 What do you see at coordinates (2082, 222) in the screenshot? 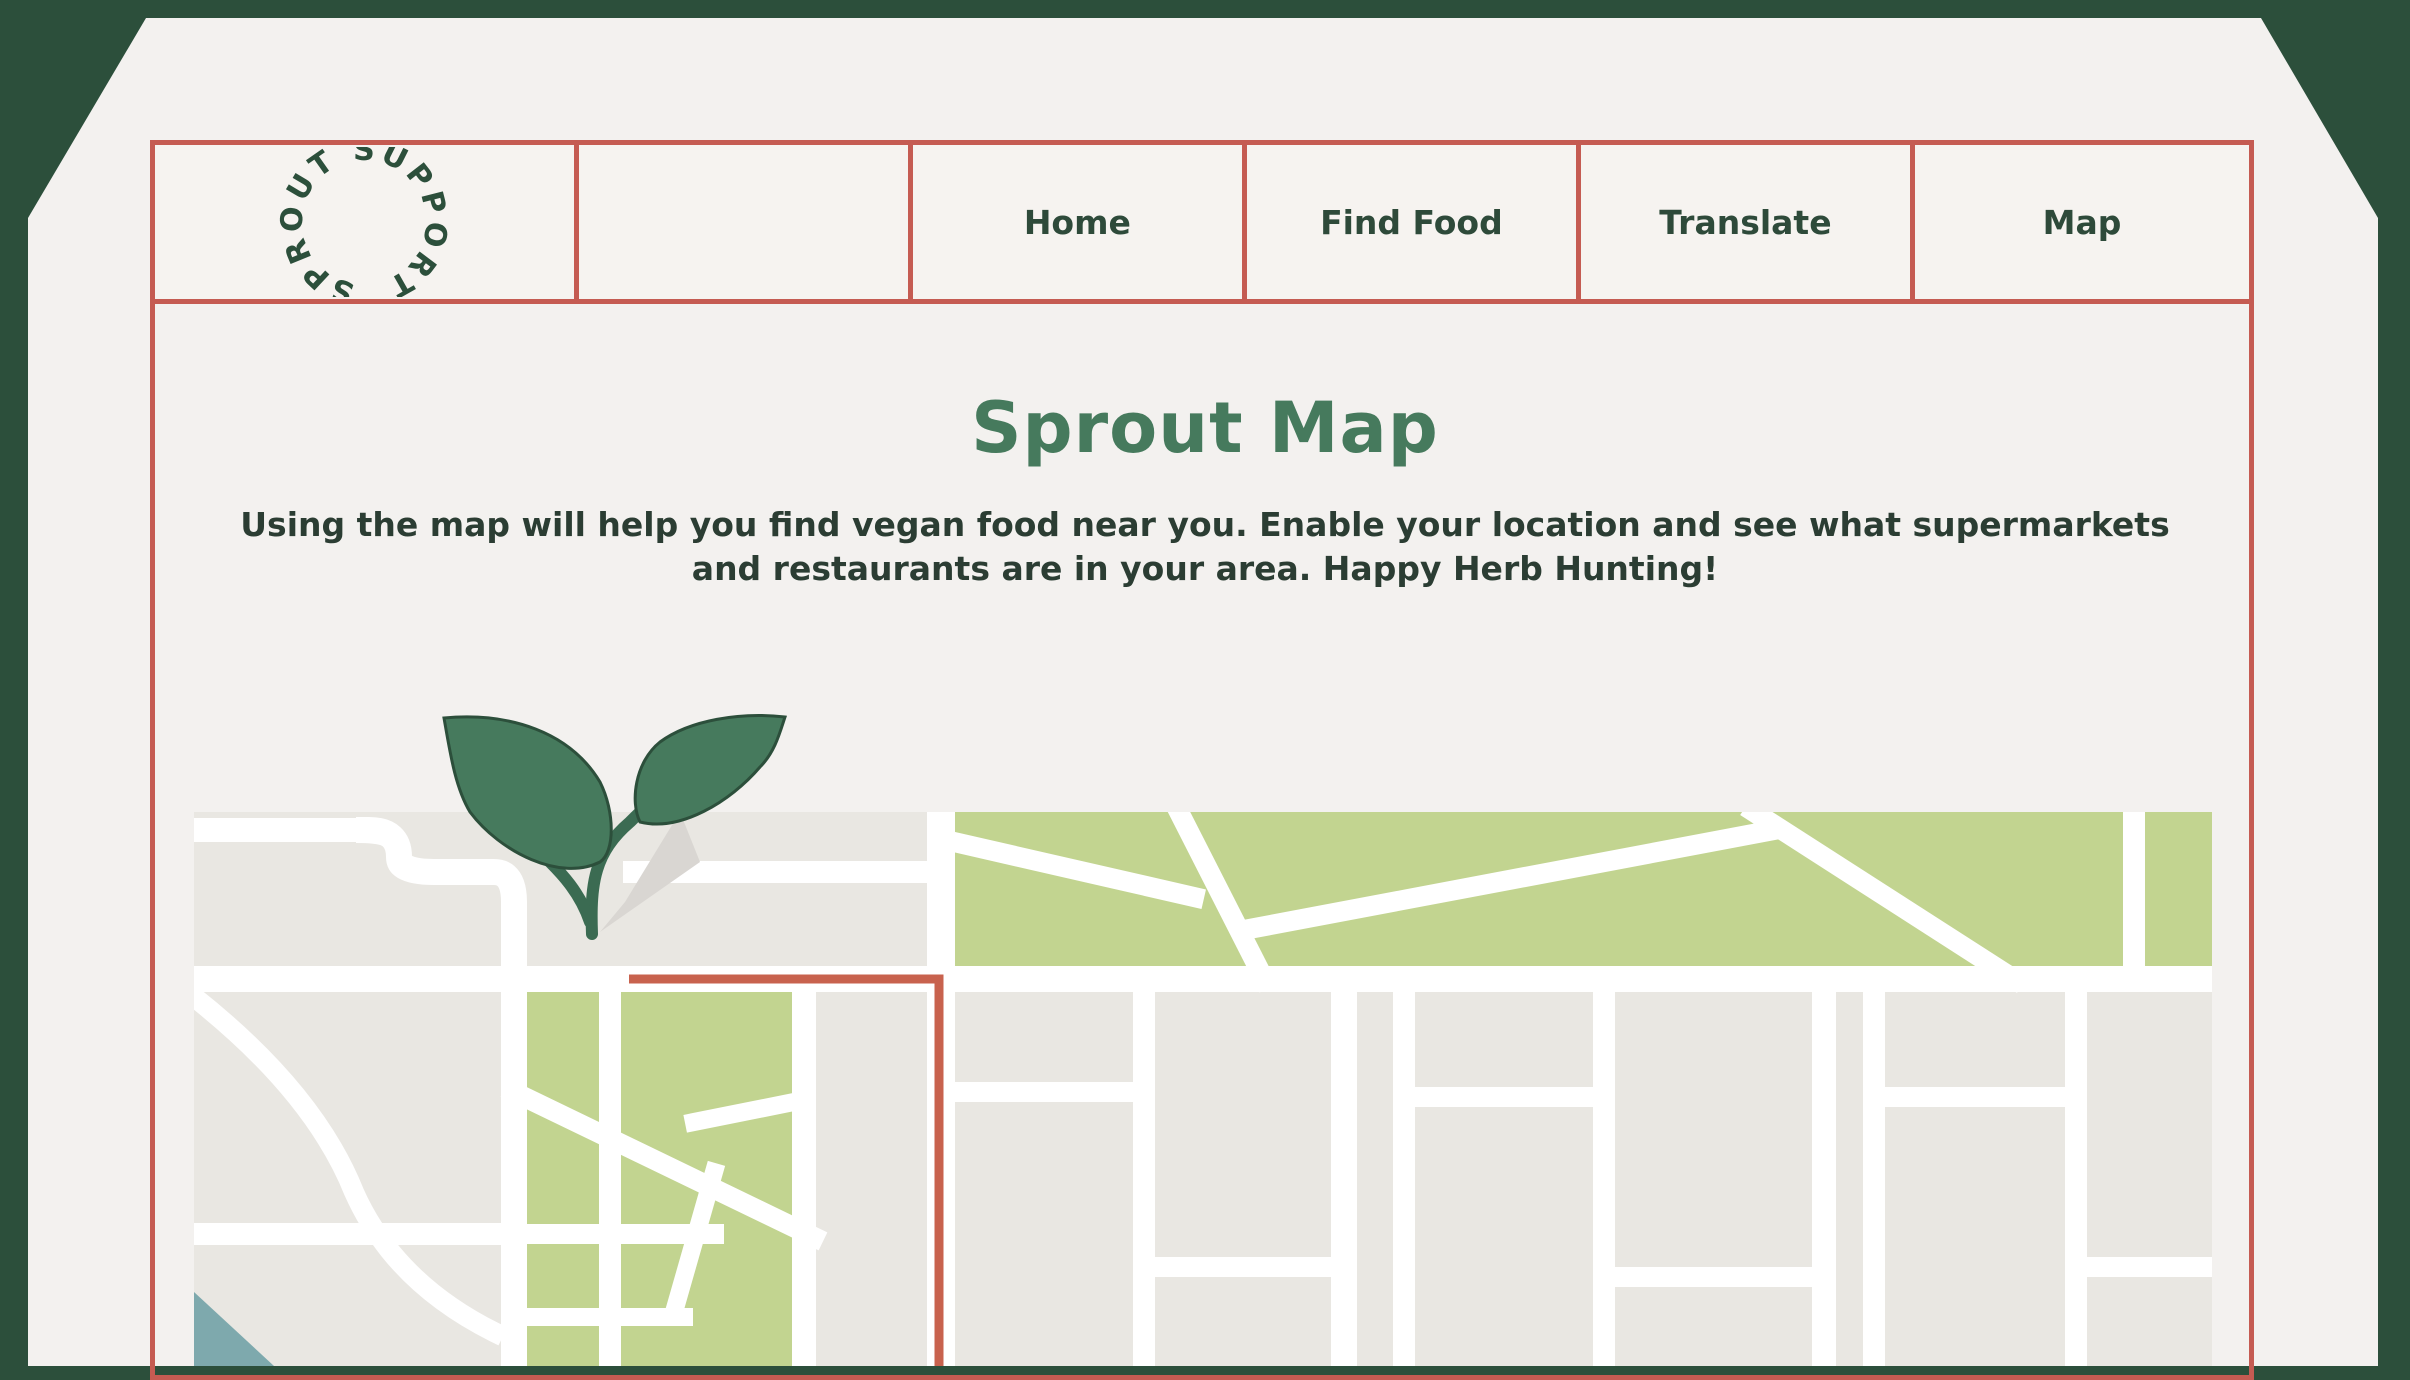
I see `nav-map-link: Map` at bounding box center [2082, 222].